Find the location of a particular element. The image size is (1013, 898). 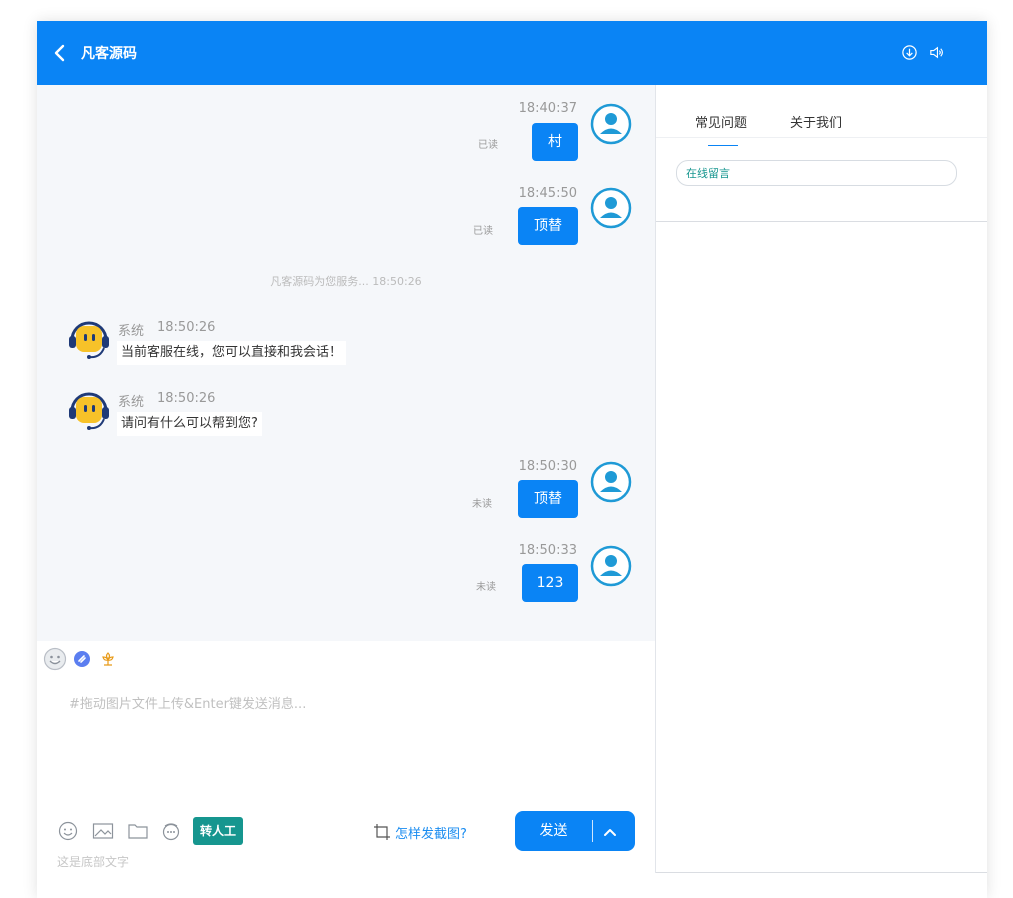

chevron-up-icon is located at coordinates (610, 832).